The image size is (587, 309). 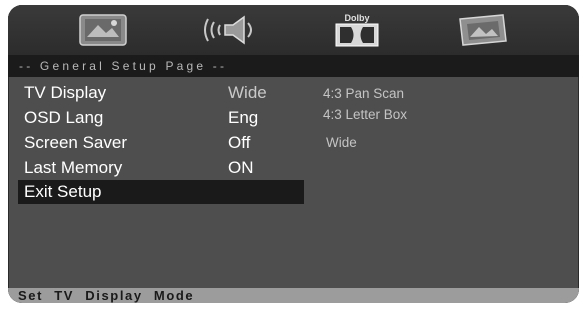 What do you see at coordinates (161, 118) in the screenshot?
I see `menu-item-osd-lang: OSD Lang` at bounding box center [161, 118].